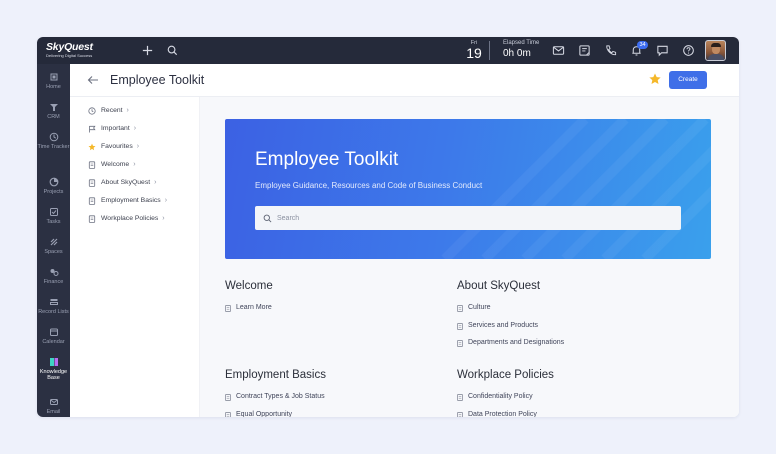 The width and height of the screenshot is (776, 454). What do you see at coordinates (54, 272) in the screenshot?
I see `finance-icon` at bounding box center [54, 272].